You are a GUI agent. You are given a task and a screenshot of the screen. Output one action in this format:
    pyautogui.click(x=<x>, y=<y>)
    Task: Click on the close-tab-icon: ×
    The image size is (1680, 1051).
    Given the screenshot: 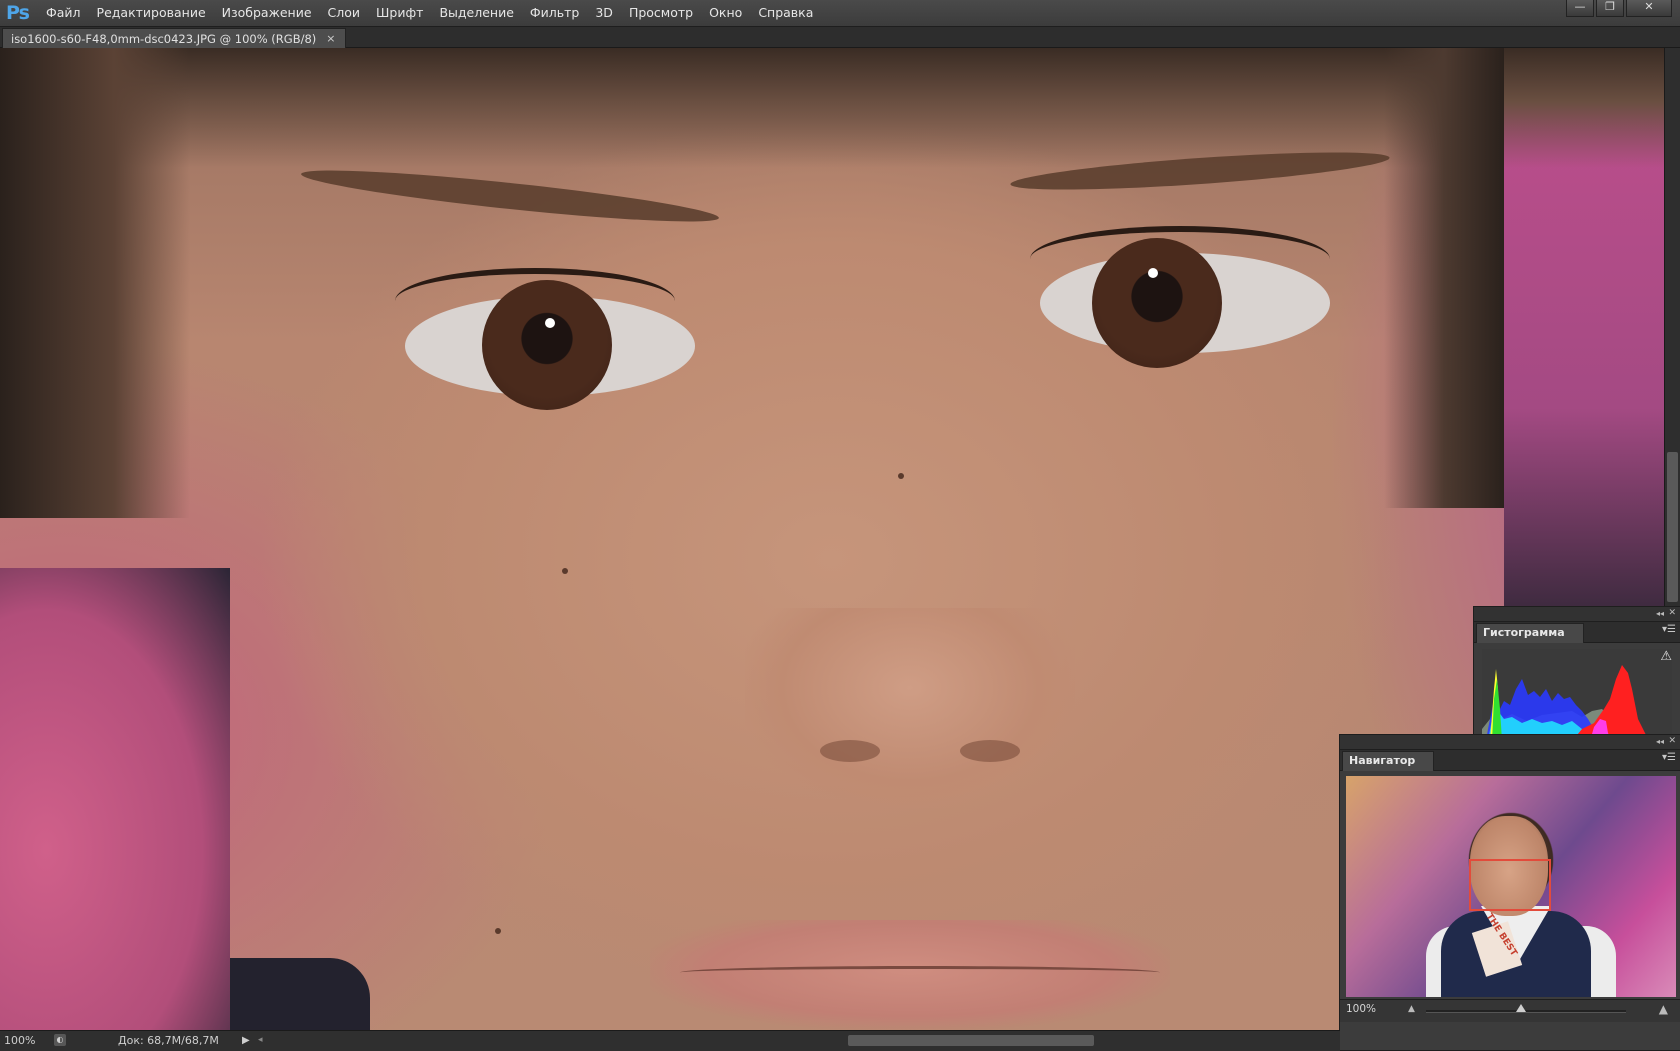 What is the action you would take?
    pyautogui.click(x=330, y=39)
    